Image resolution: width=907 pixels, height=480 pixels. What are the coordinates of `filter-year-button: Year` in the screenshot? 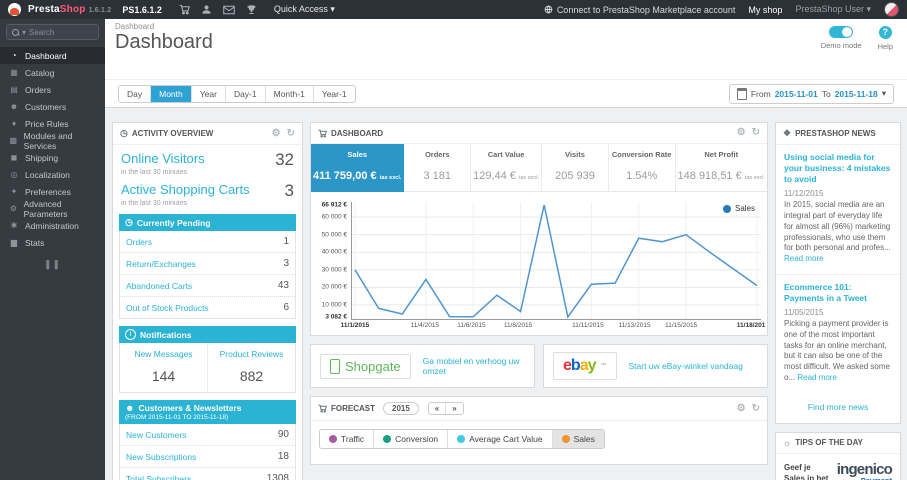 It's located at (208, 93).